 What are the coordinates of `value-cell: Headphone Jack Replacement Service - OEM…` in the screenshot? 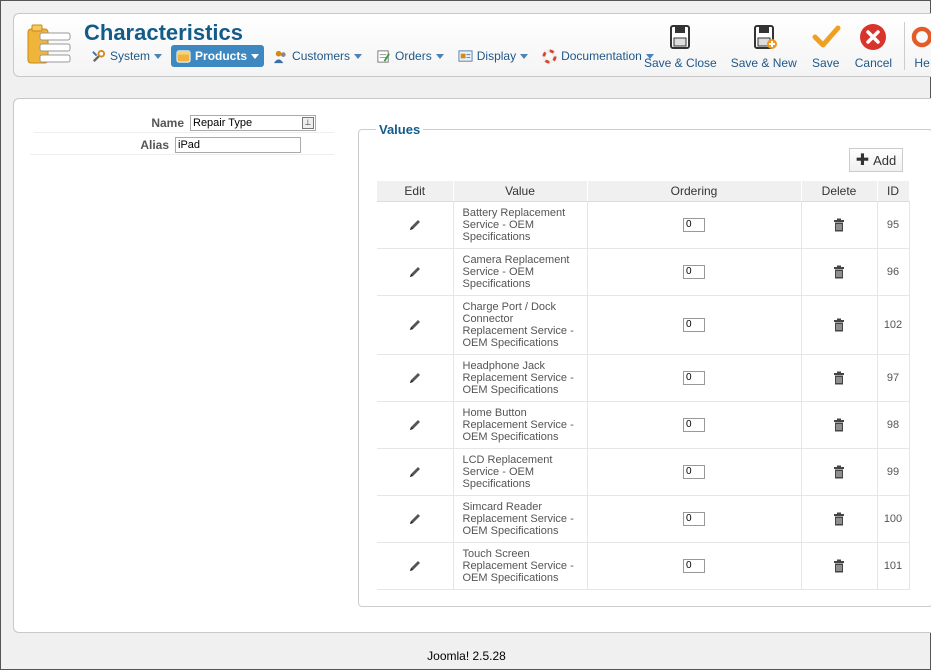 It's located at (520, 378).